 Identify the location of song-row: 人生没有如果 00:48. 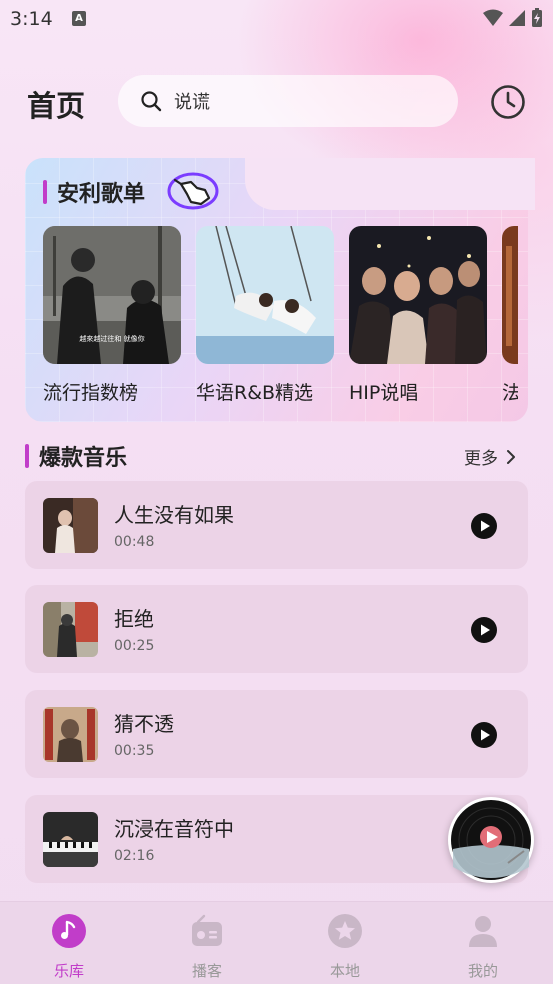
(276, 525).